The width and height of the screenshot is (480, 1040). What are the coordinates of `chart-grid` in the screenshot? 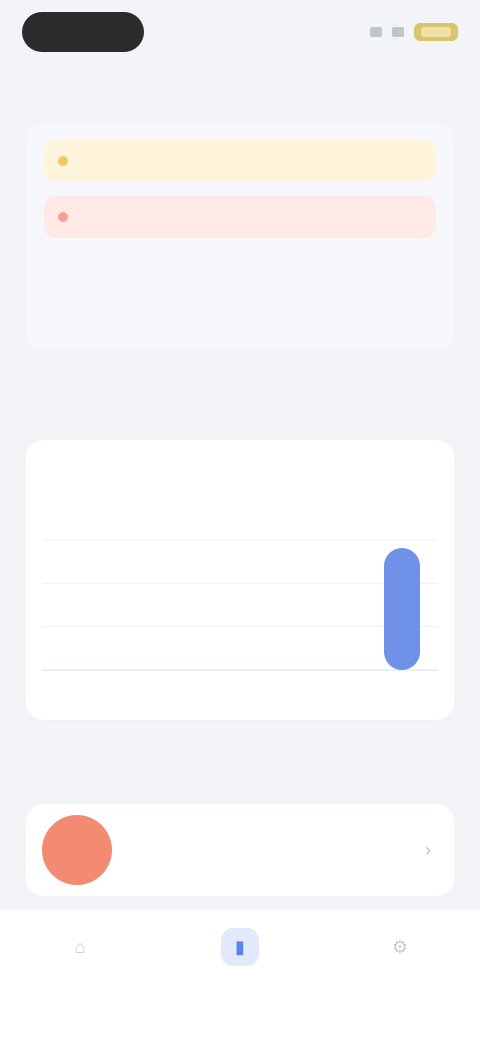 It's located at (240, 605).